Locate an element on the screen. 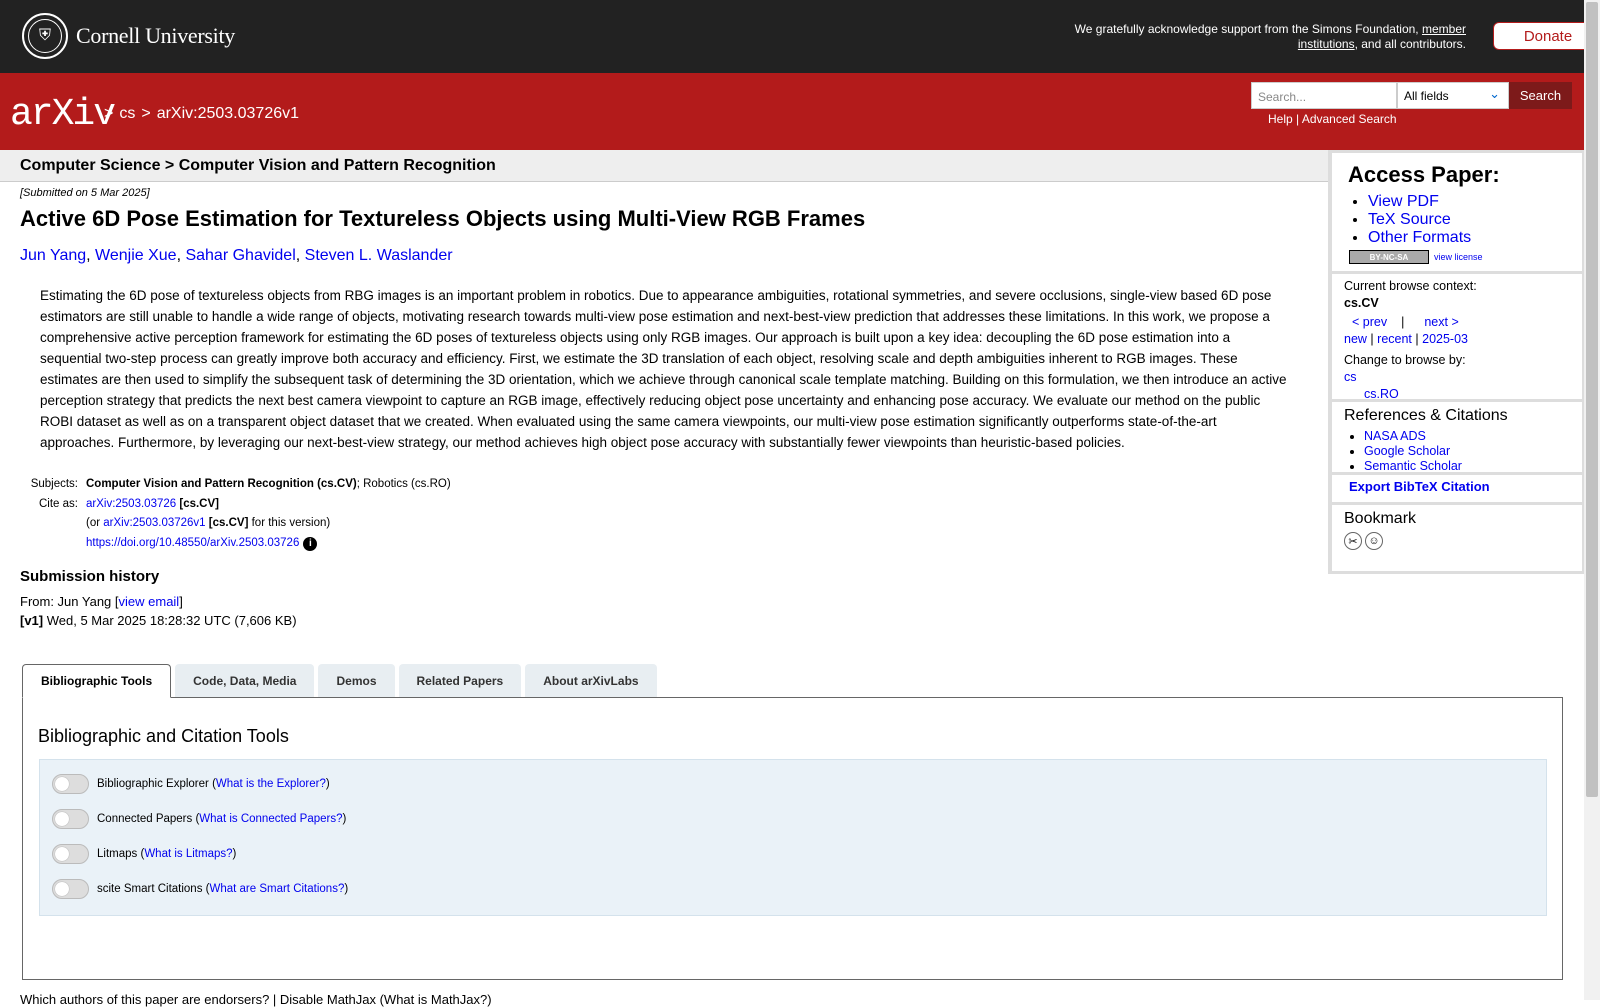 This screenshot has width=1600, height=1007. search-links: Help | Advanced Search is located at coordinates (1332, 119).